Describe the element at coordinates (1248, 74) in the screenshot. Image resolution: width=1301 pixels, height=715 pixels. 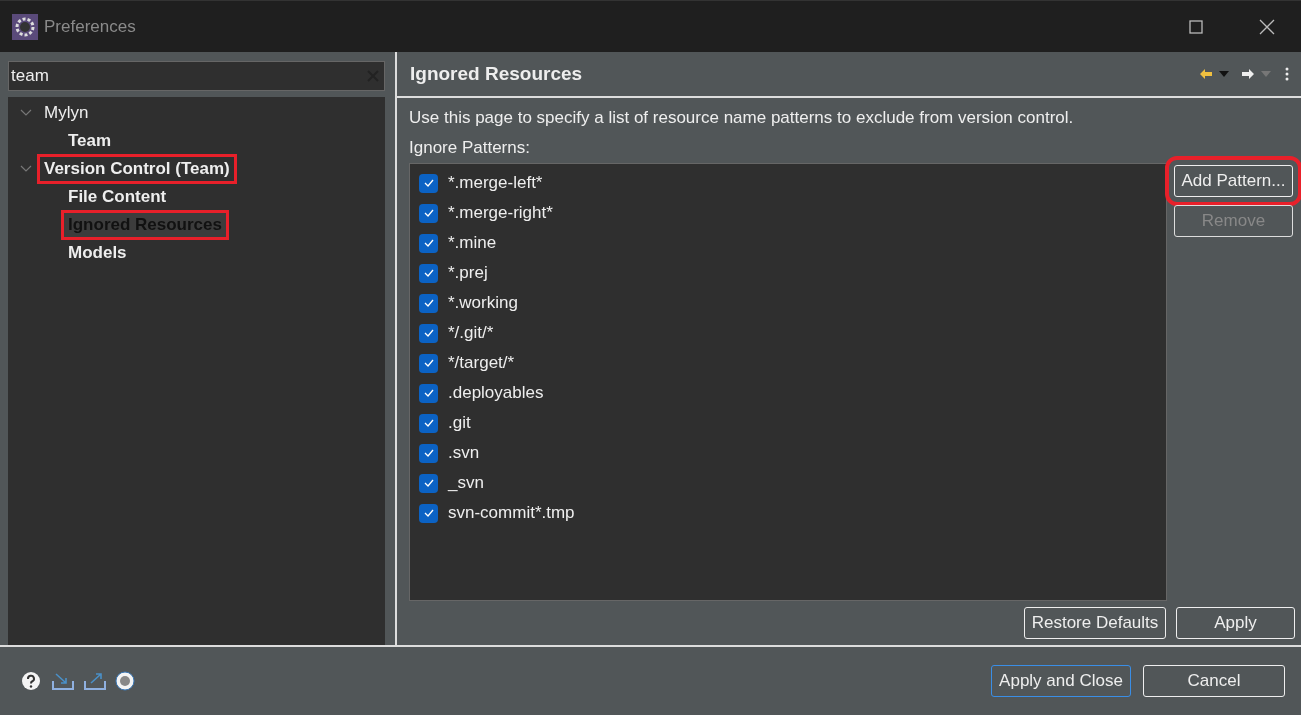
I see `forward-arrow-icon` at that location.